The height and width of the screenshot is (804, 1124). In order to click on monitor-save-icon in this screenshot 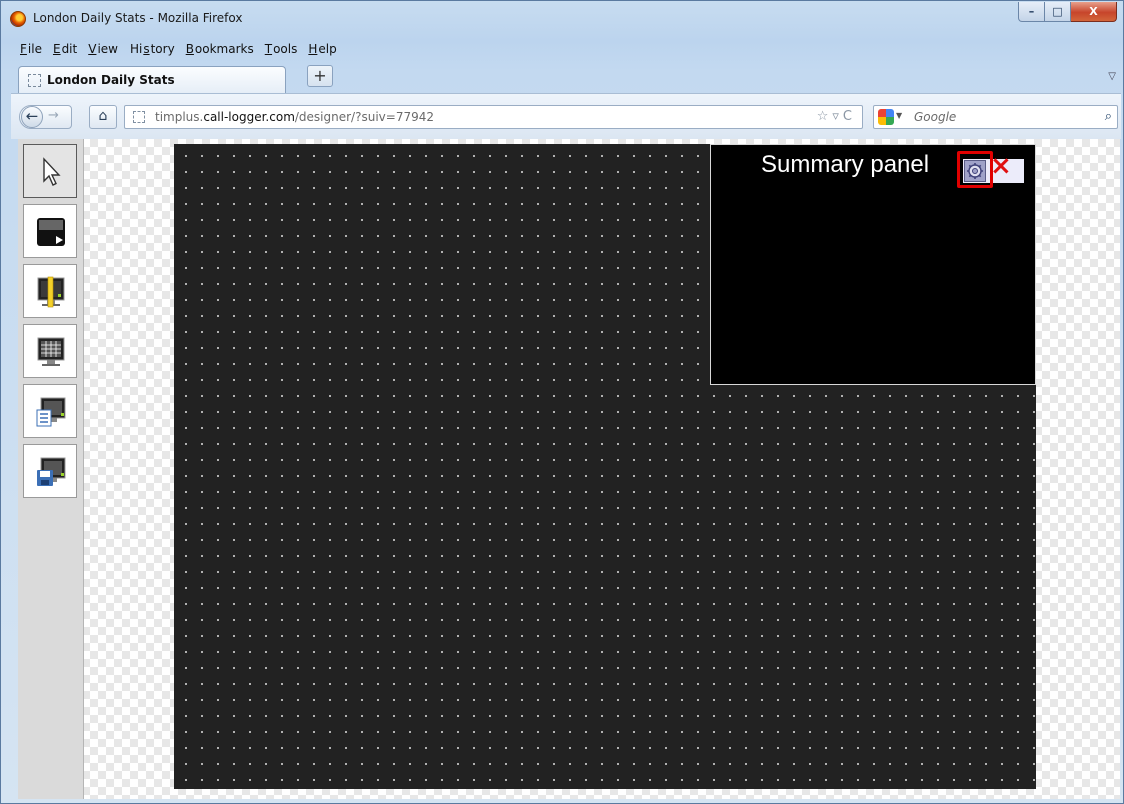, I will do `click(51, 471)`.